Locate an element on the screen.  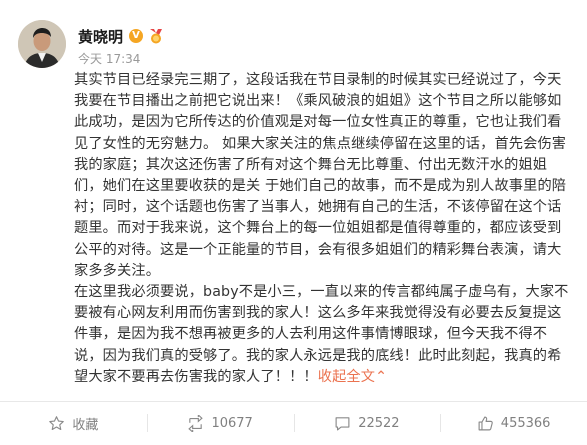
star-icon is located at coordinates (57, 423).